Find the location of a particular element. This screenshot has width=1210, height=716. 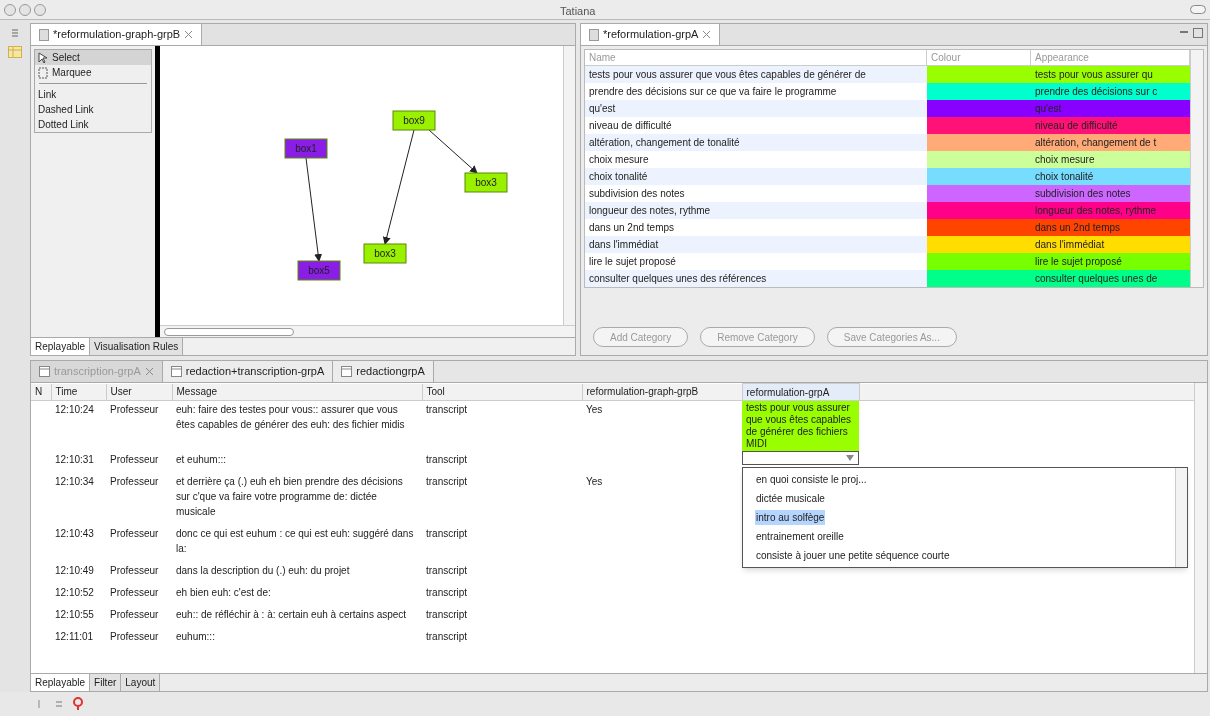

table-cell: euh: faire des testes pour vous:: assurer que vous êtes capables de générer des euh: des fichier midis is located at coordinates (297, 425).